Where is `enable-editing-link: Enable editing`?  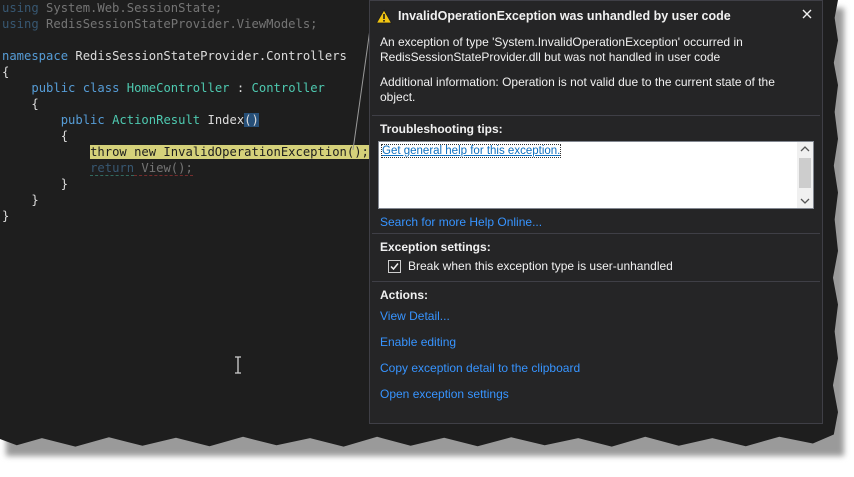
enable-editing-link: Enable editing is located at coordinates (596, 342).